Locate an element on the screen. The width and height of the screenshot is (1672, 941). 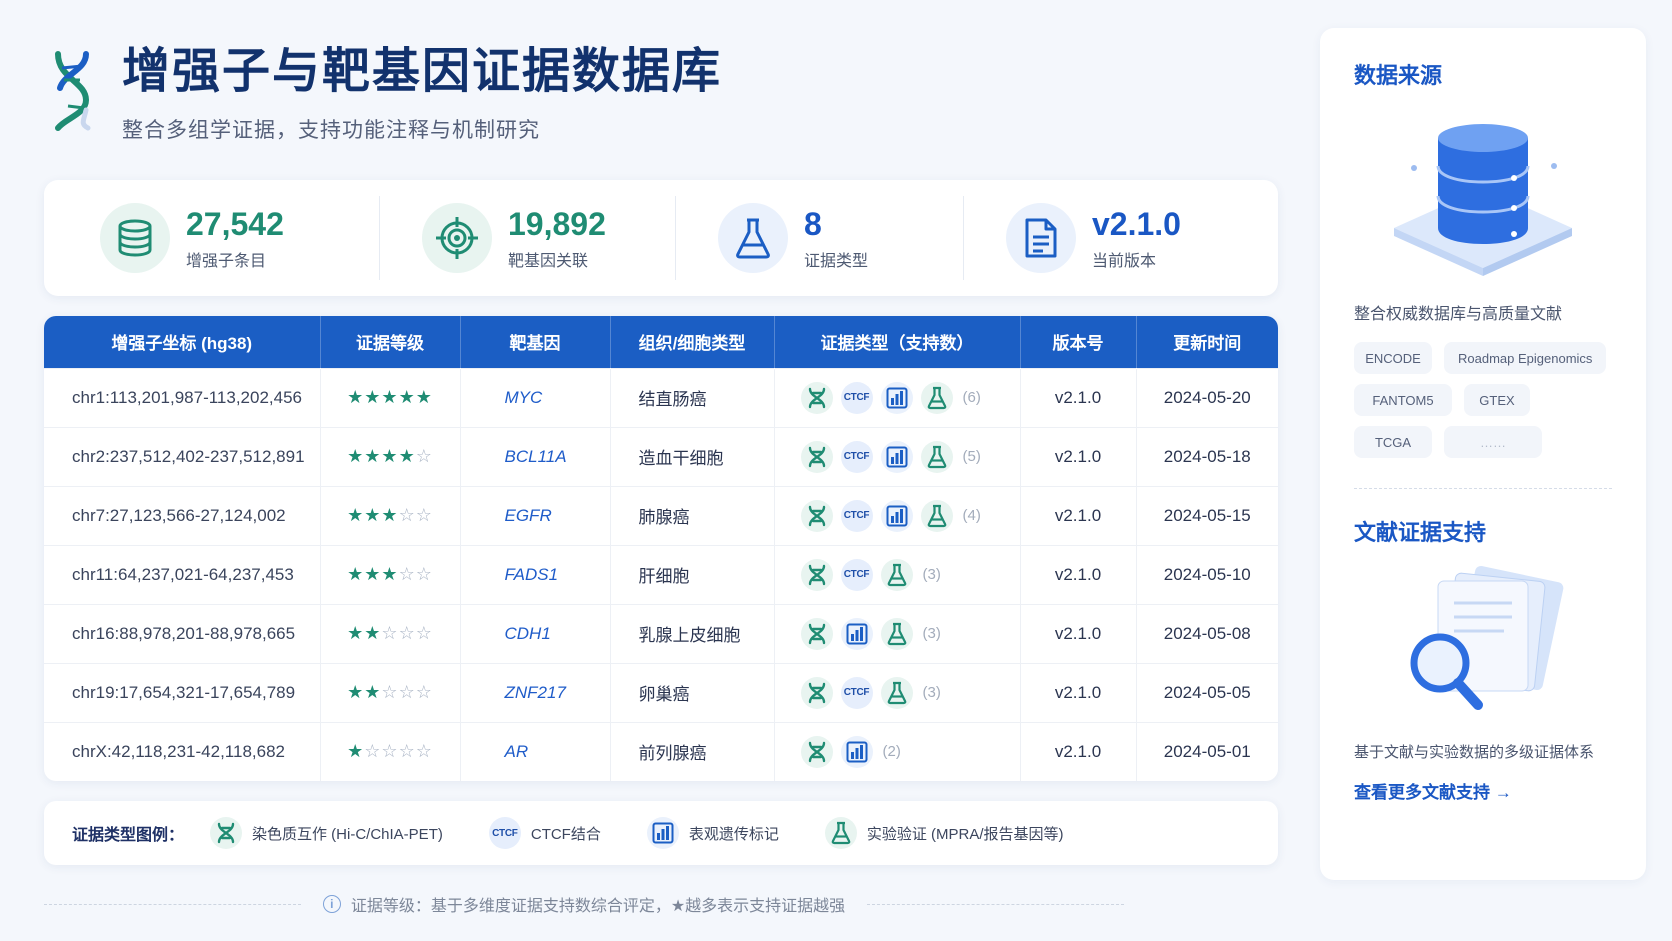
support-count: (6) is located at coordinates (971, 397).